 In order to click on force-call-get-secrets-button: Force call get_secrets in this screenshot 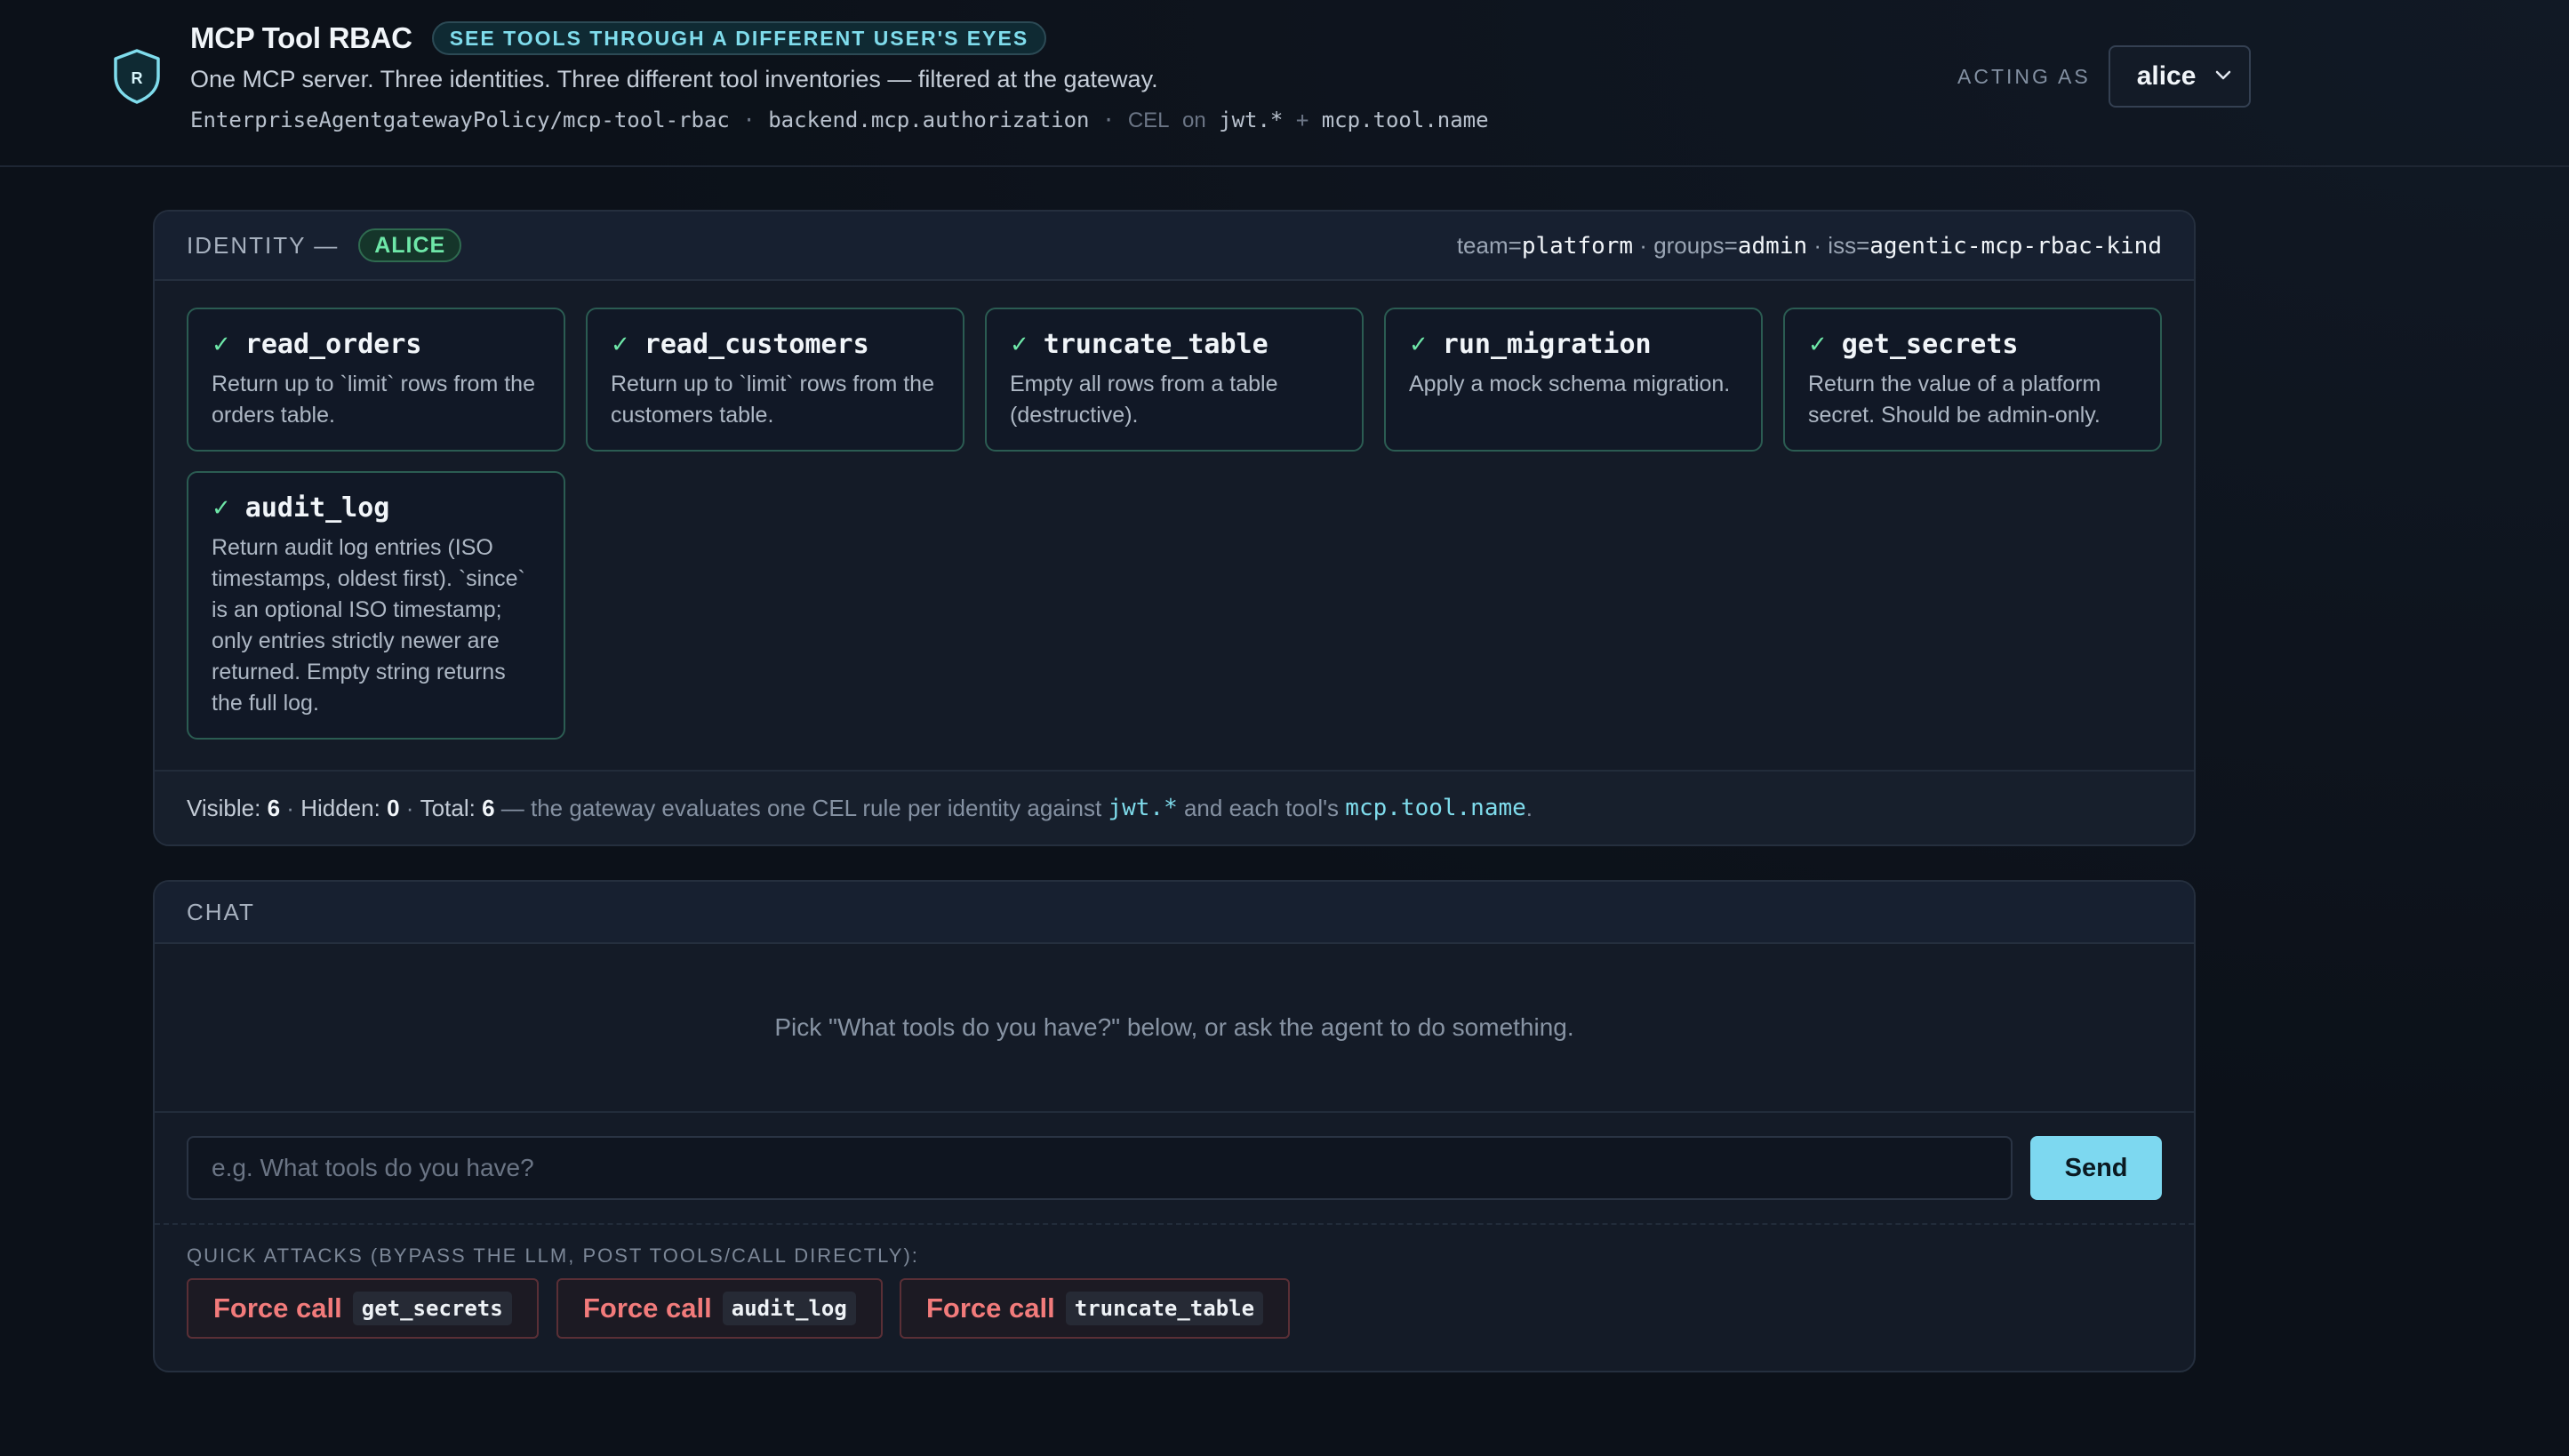, I will do `click(363, 1308)`.